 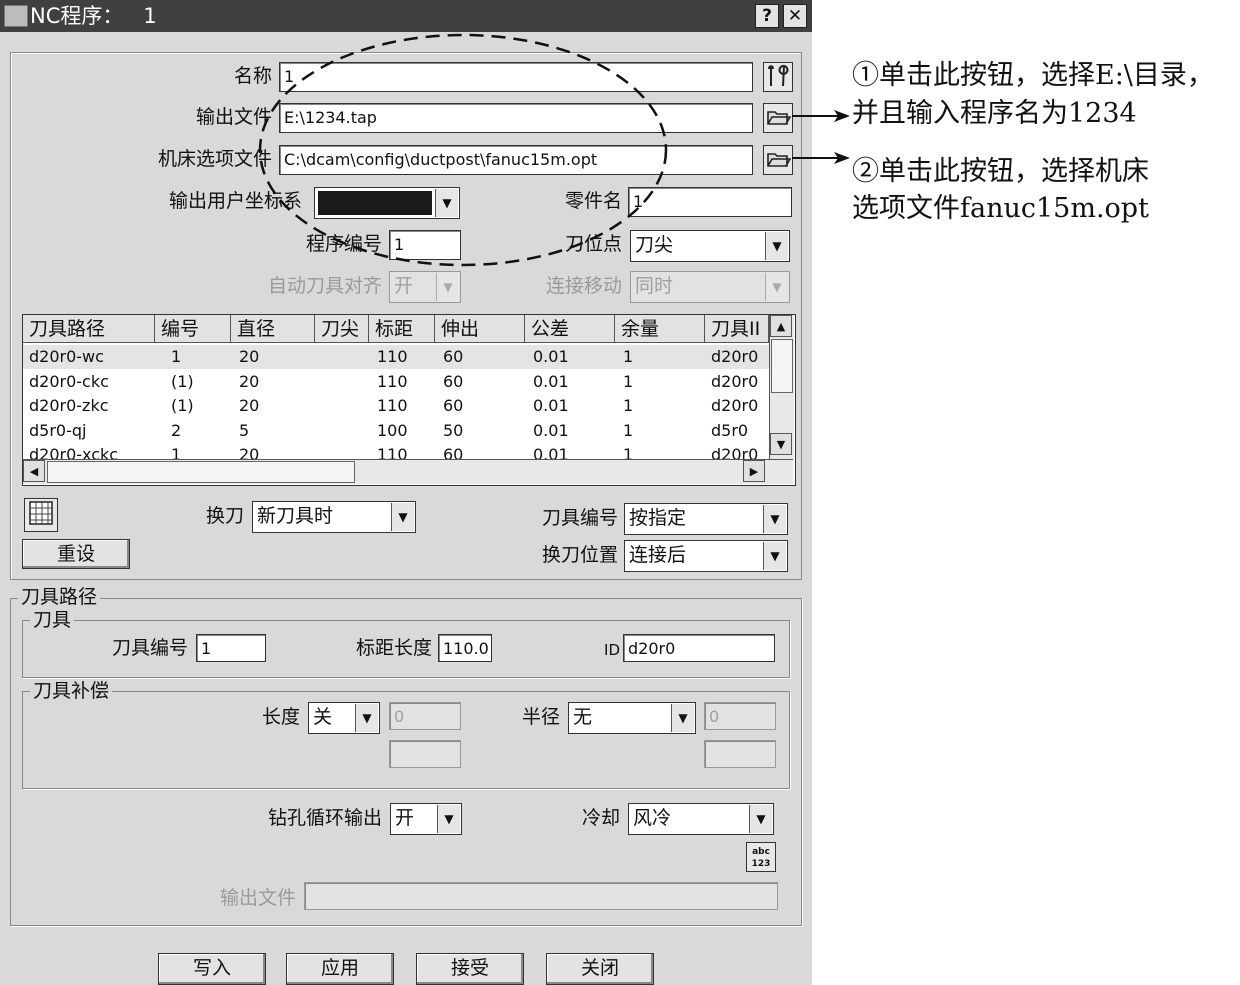 What do you see at coordinates (1000, 171) in the screenshot?
I see `annotation-2-line1: ②单击此按钮，选择机床` at bounding box center [1000, 171].